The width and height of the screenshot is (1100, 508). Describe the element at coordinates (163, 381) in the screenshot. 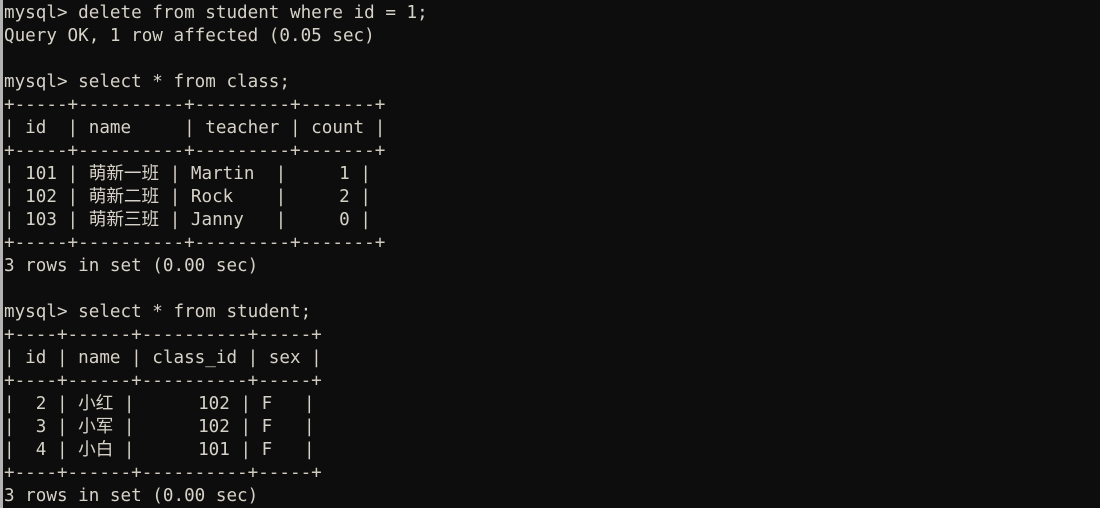

I see `student-table-mid-rule: +----+------+----------+-----+` at that location.